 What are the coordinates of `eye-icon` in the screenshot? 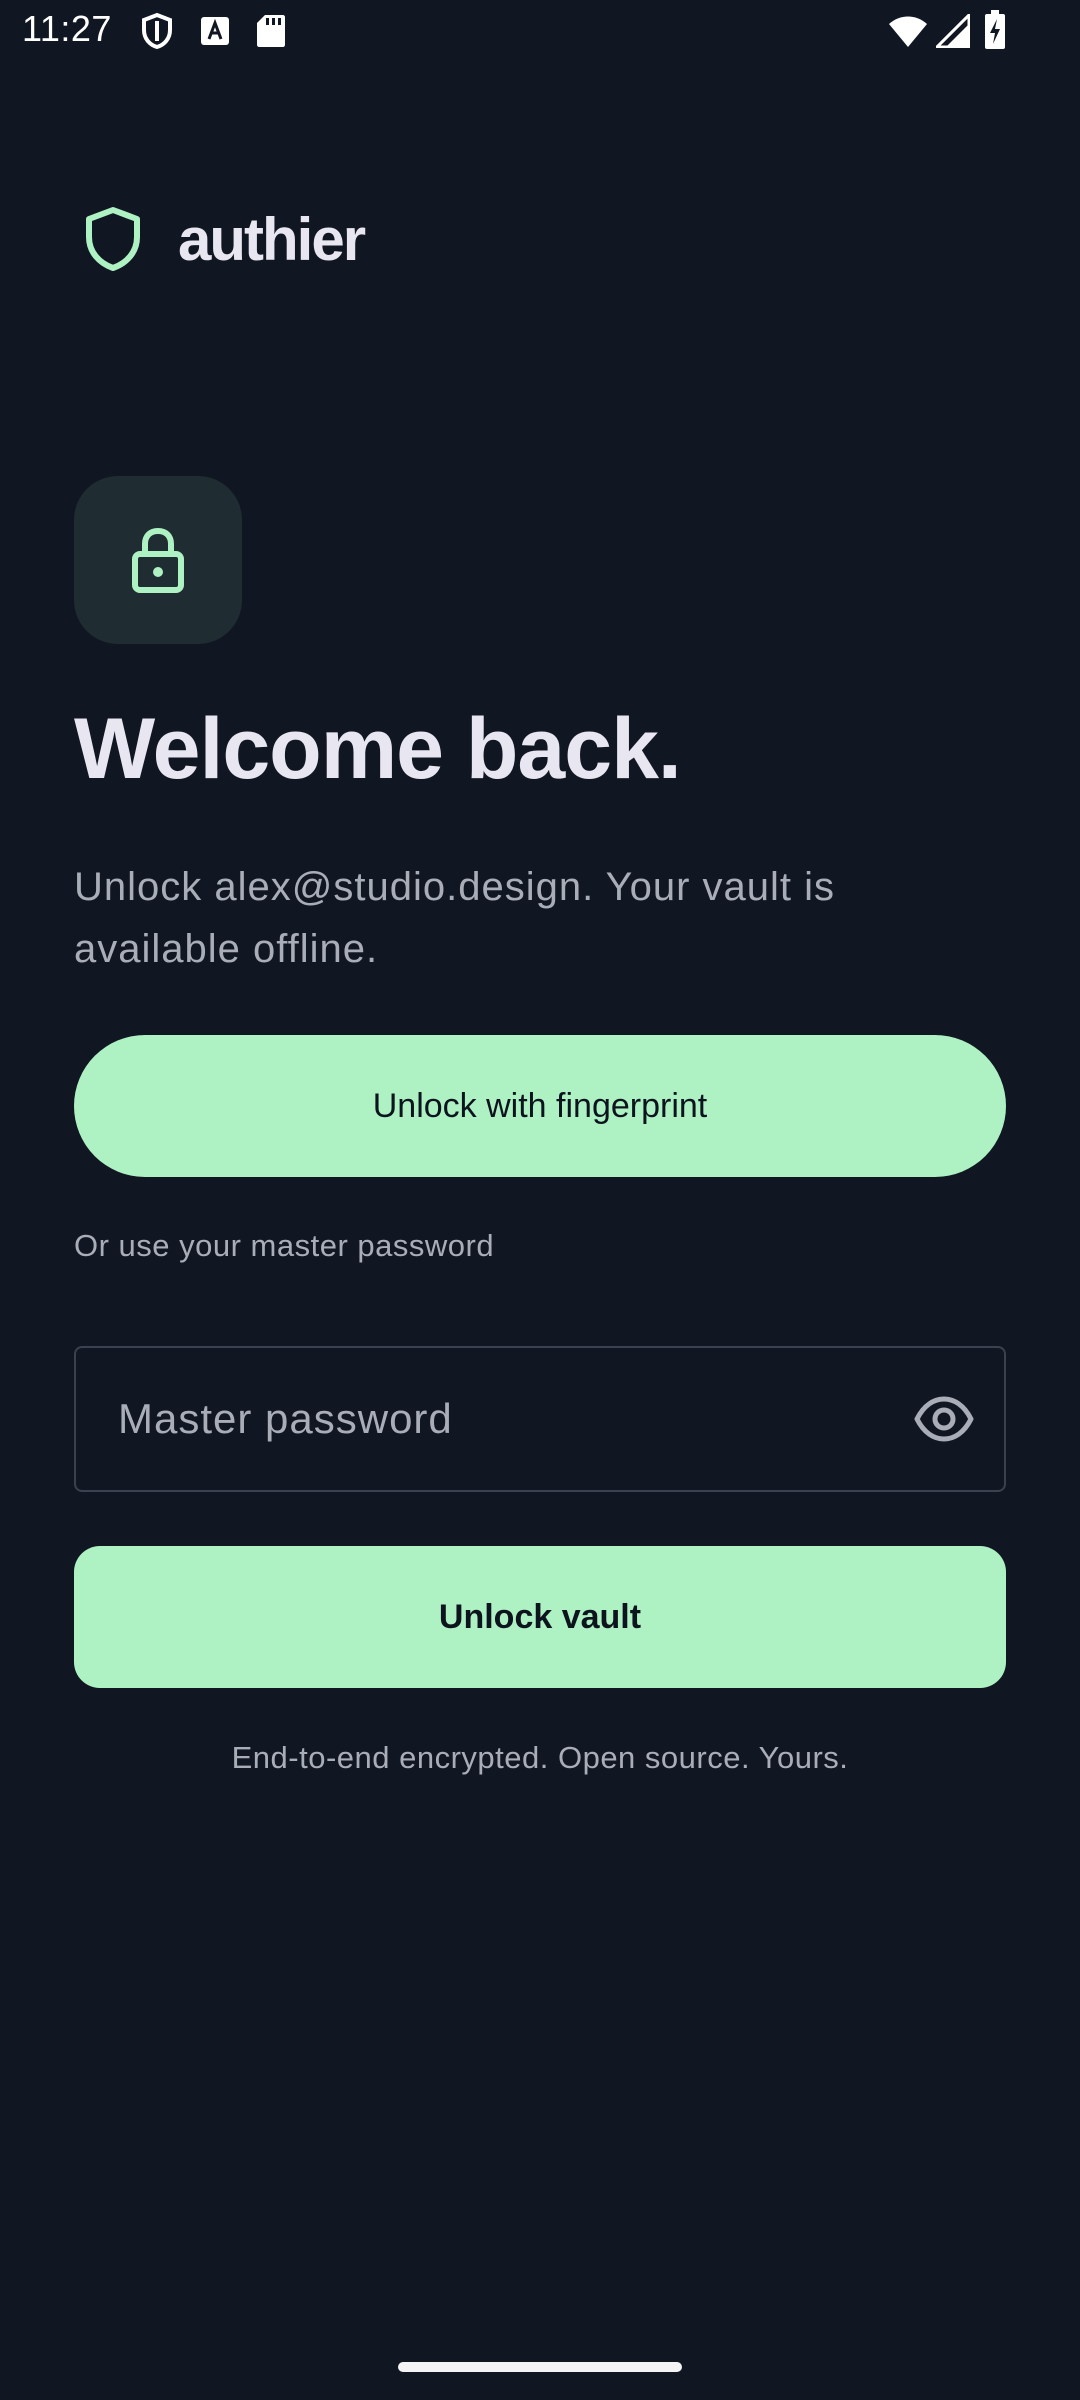 It's located at (944, 1419).